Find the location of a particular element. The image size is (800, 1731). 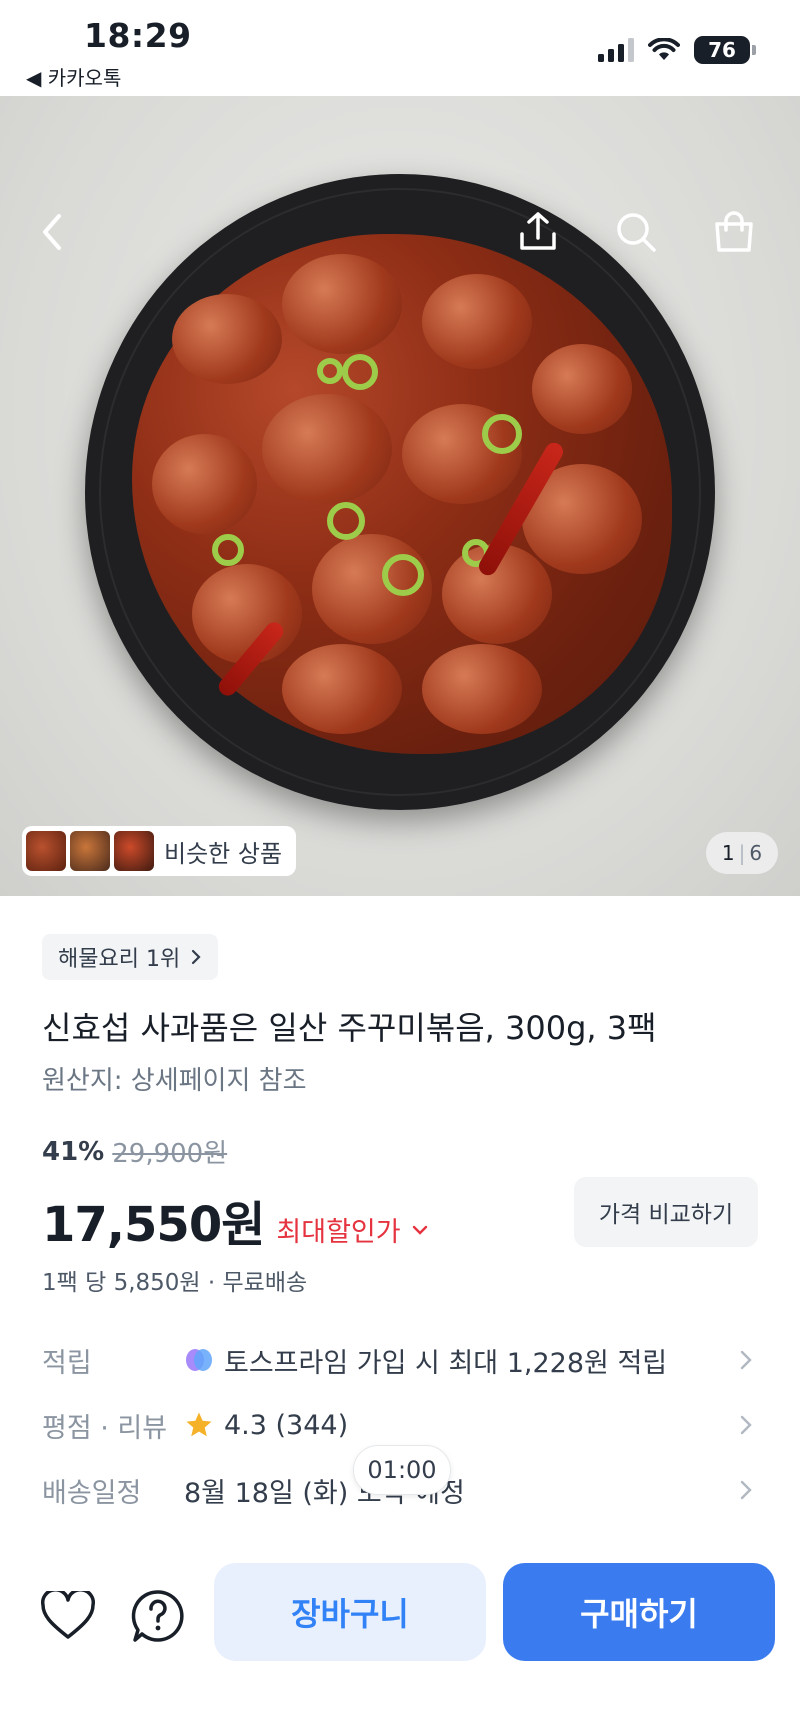

discount-rate: 41% is located at coordinates (73, 1151).